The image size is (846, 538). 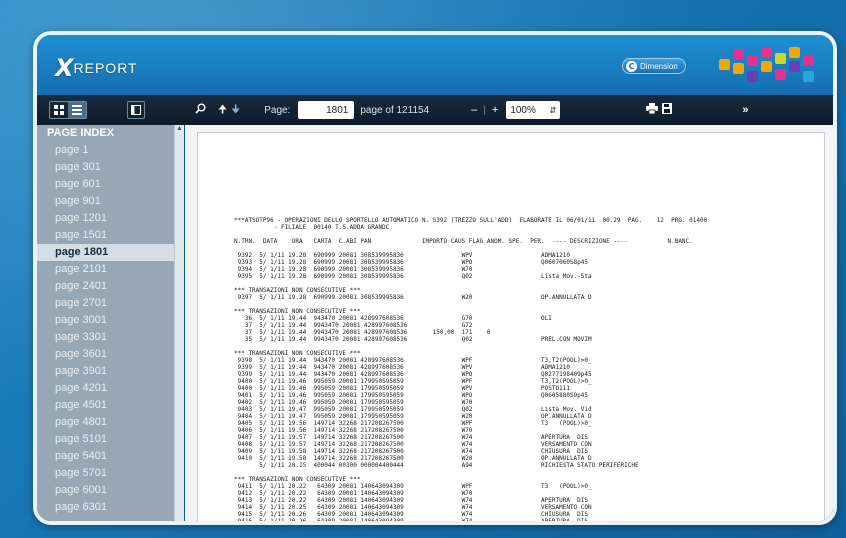 What do you see at coordinates (81, 133) in the screenshot?
I see `page-index-title: PAGE INDEX` at bounding box center [81, 133].